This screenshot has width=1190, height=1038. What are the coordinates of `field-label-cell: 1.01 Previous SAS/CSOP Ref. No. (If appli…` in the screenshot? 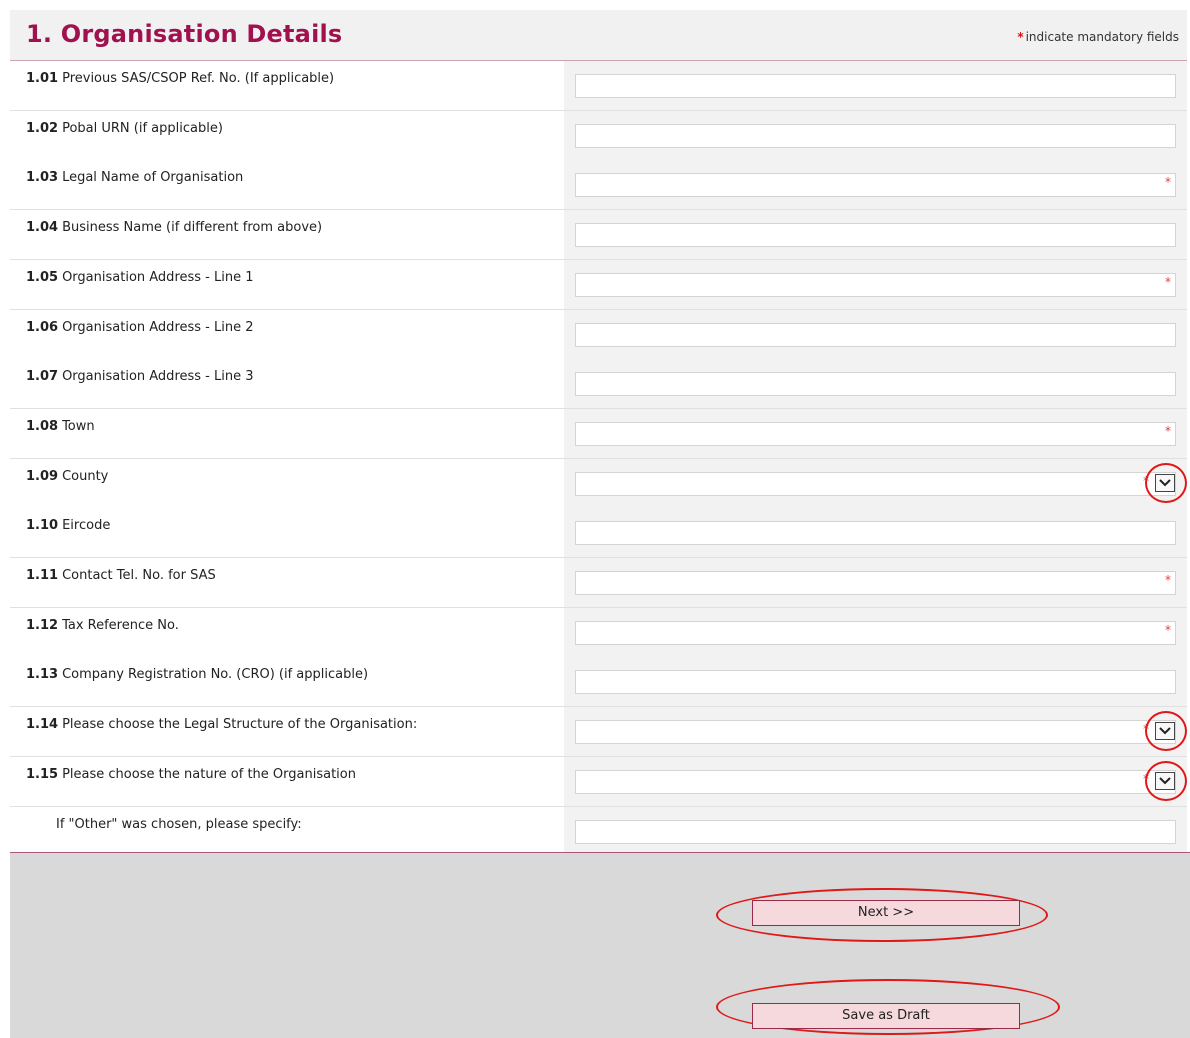 It's located at (287, 85).